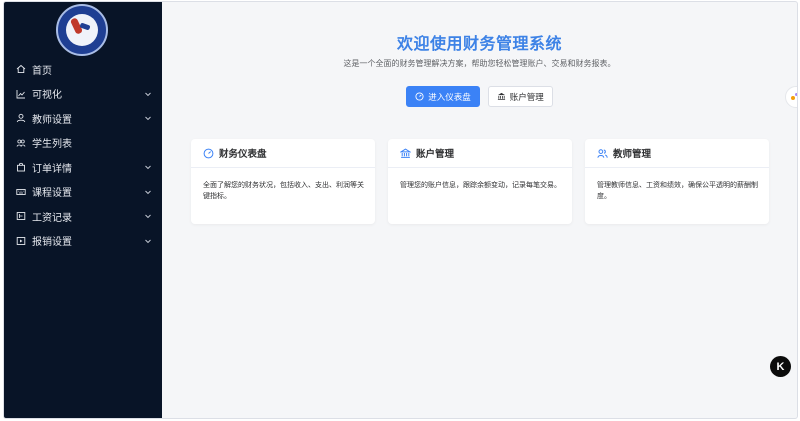  Describe the element at coordinates (449, 96) in the screenshot. I see `enter-dashboard-label: 进入仪表盘` at that location.